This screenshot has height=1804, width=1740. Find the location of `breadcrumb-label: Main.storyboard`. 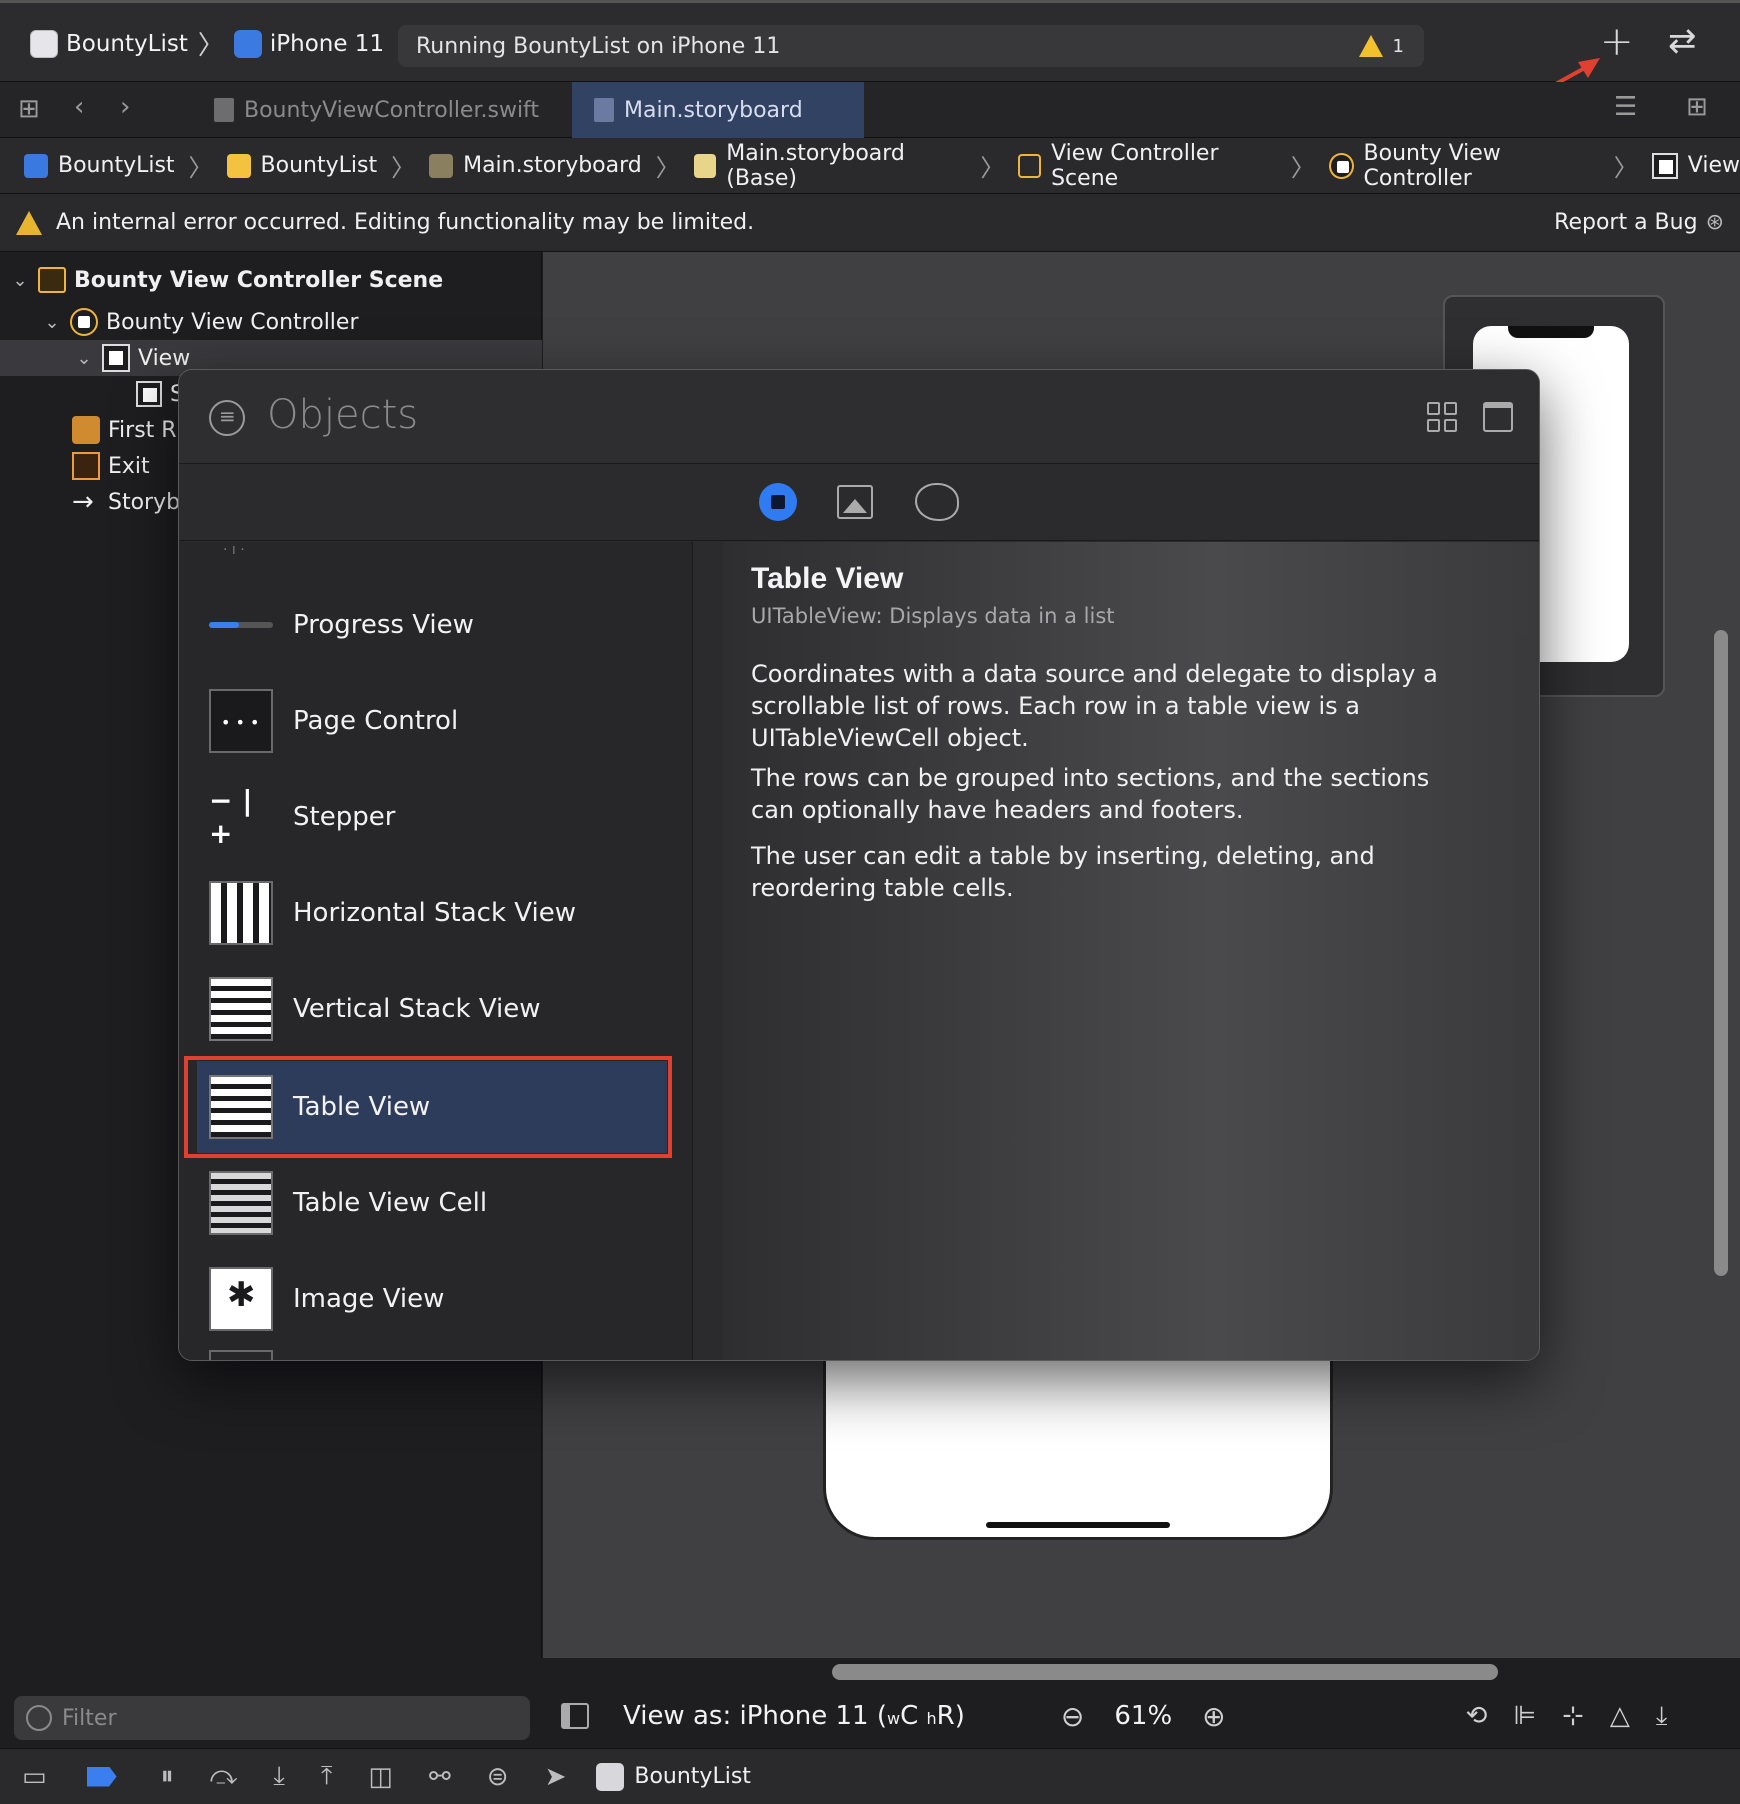

breadcrumb-label: Main.storyboard is located at coordinates (552, 165).